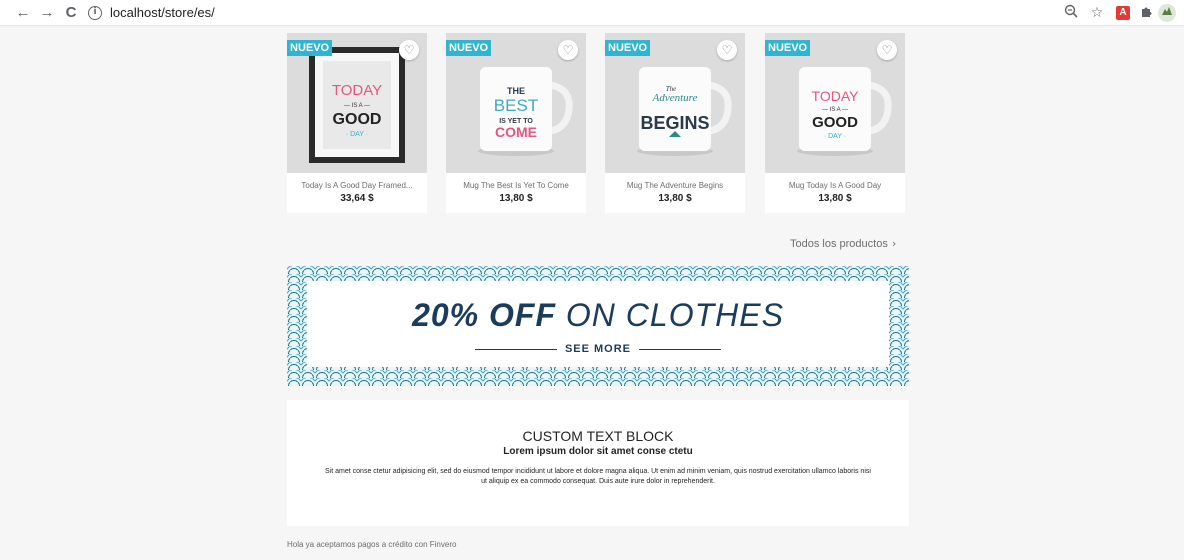  Describe the element at coordinates (23, 13) in the screenshot. I see `back-icon: ←` at that location.